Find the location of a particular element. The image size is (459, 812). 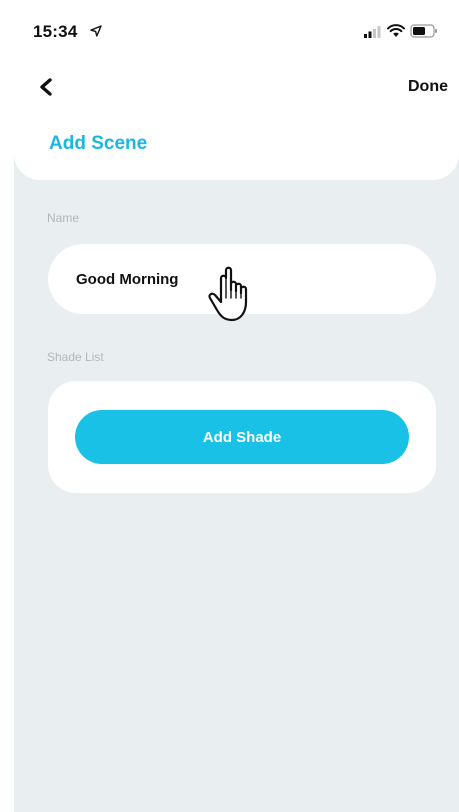

done-button: Done is located at coordinates (428, 87).